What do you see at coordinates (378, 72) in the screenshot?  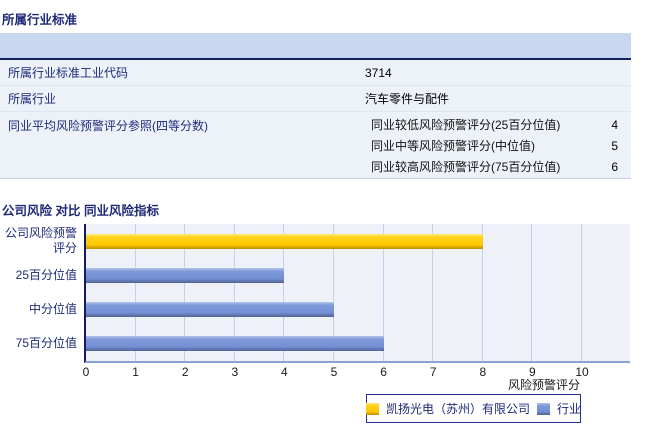 I see `row-value-industry-code: 3714` at bounding box center [378, 72].